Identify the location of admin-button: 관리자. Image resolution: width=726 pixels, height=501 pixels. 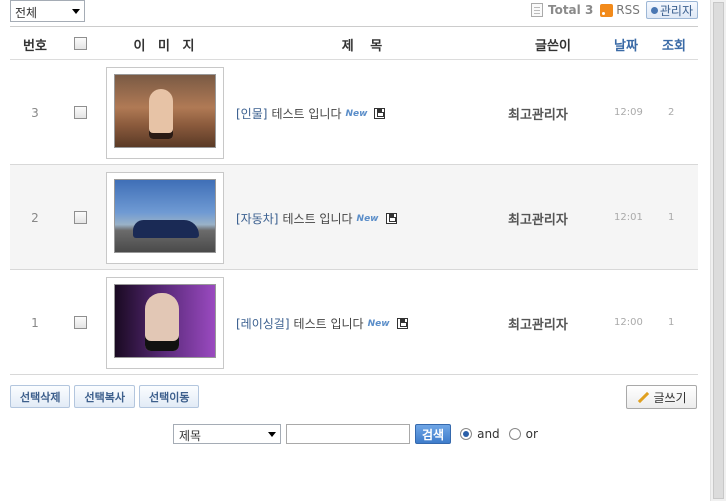
(671, 10).